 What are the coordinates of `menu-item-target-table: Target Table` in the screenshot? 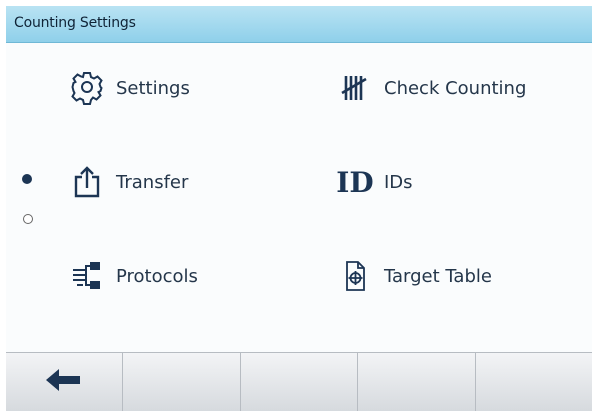 It's located at (412, 276).